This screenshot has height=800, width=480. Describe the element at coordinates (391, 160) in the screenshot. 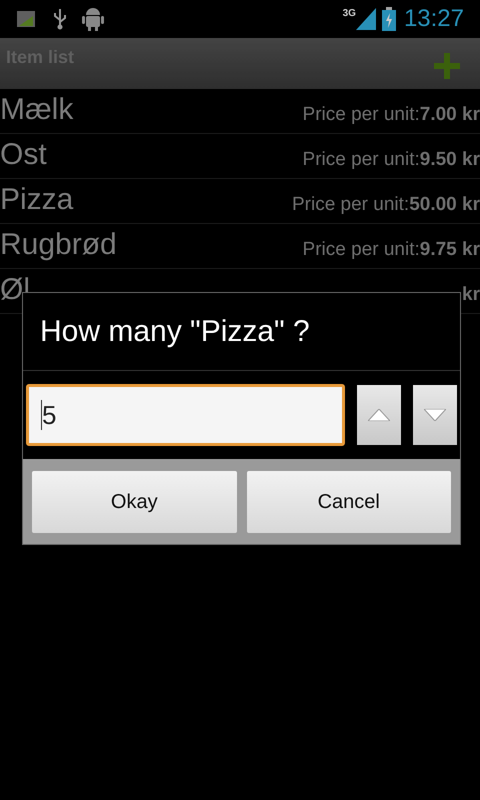

I see `unit-price: Price per unit:9.50 kr` at that location.